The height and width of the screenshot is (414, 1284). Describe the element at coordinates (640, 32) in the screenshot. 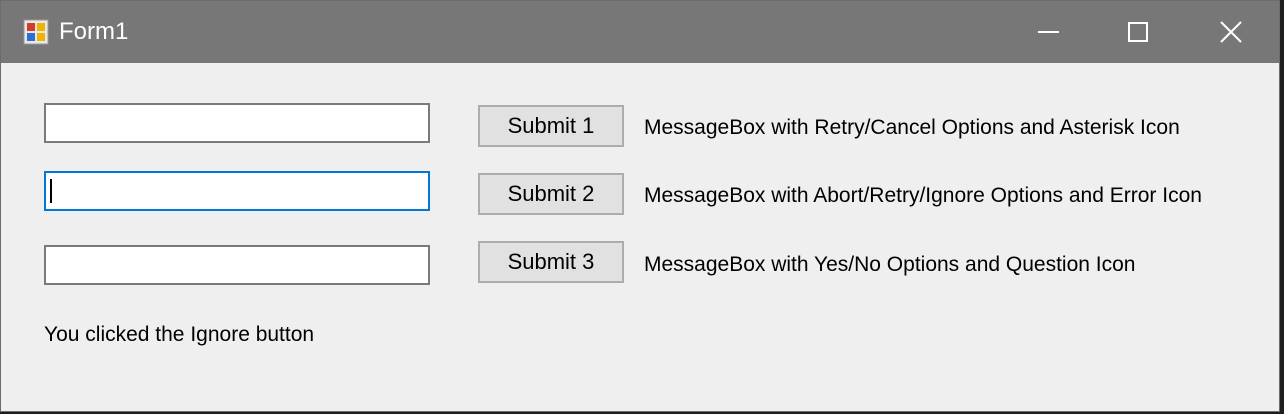

I see `title-bar: Form1` at that location.